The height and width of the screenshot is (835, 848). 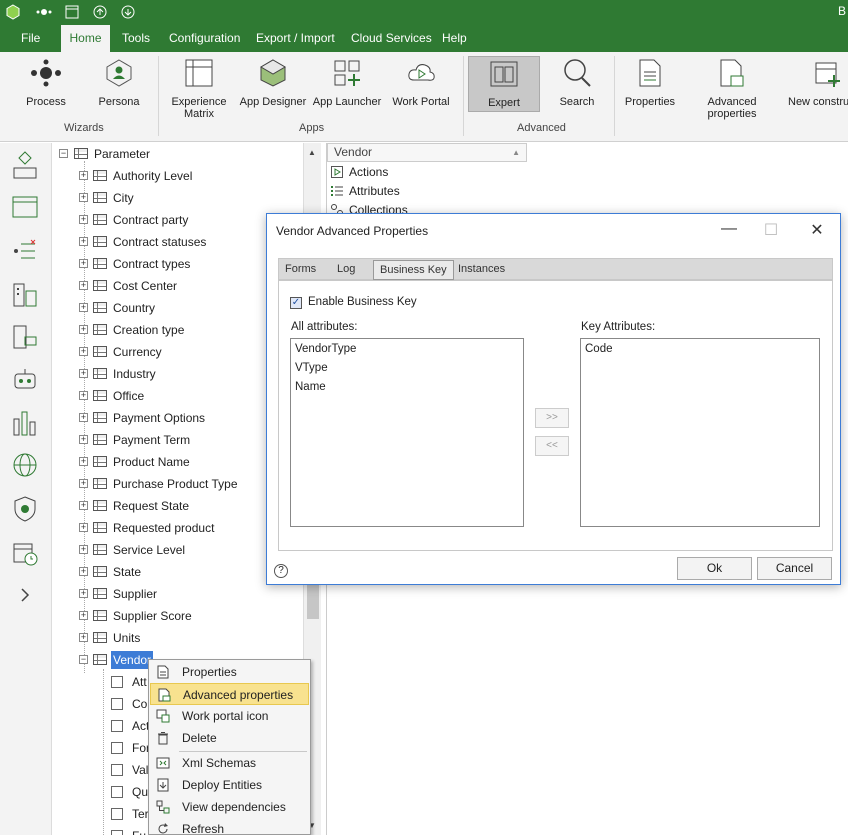 I want to click on menu-item-xml-schemas: Xml Schemas, so click(x=229, y=763).